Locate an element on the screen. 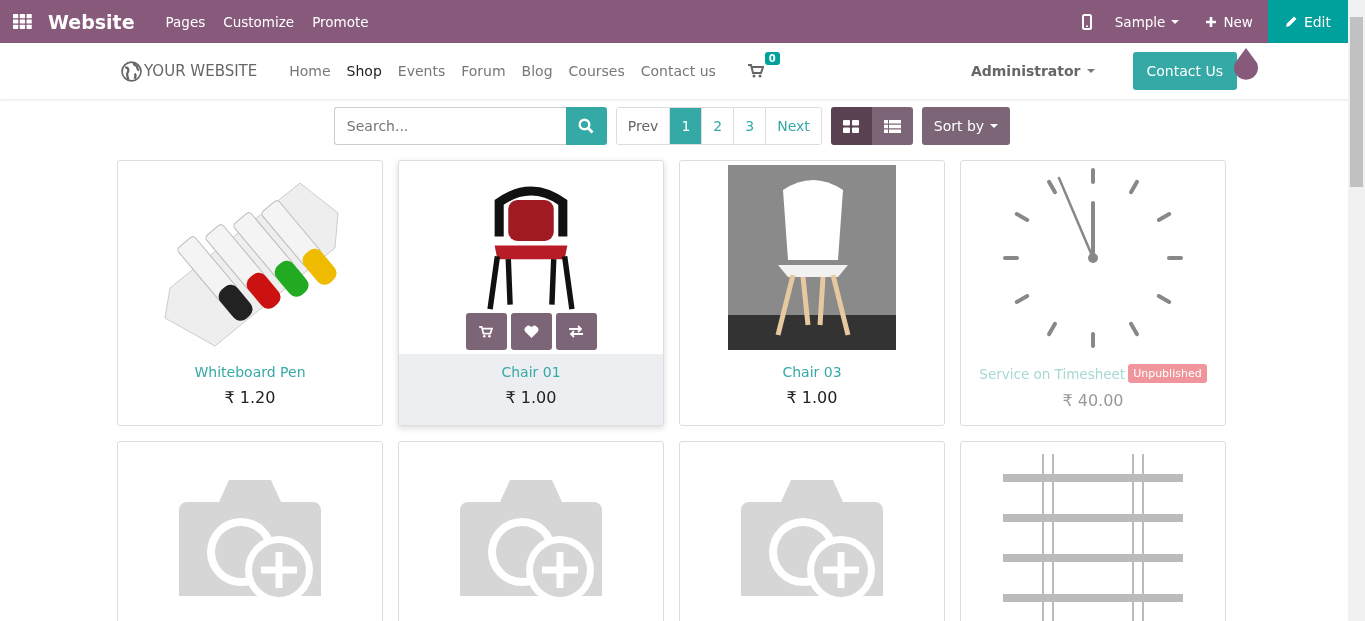 The image size is (1365, 621). sort-dropdown: Sort by is located at coordinates (966, 126).